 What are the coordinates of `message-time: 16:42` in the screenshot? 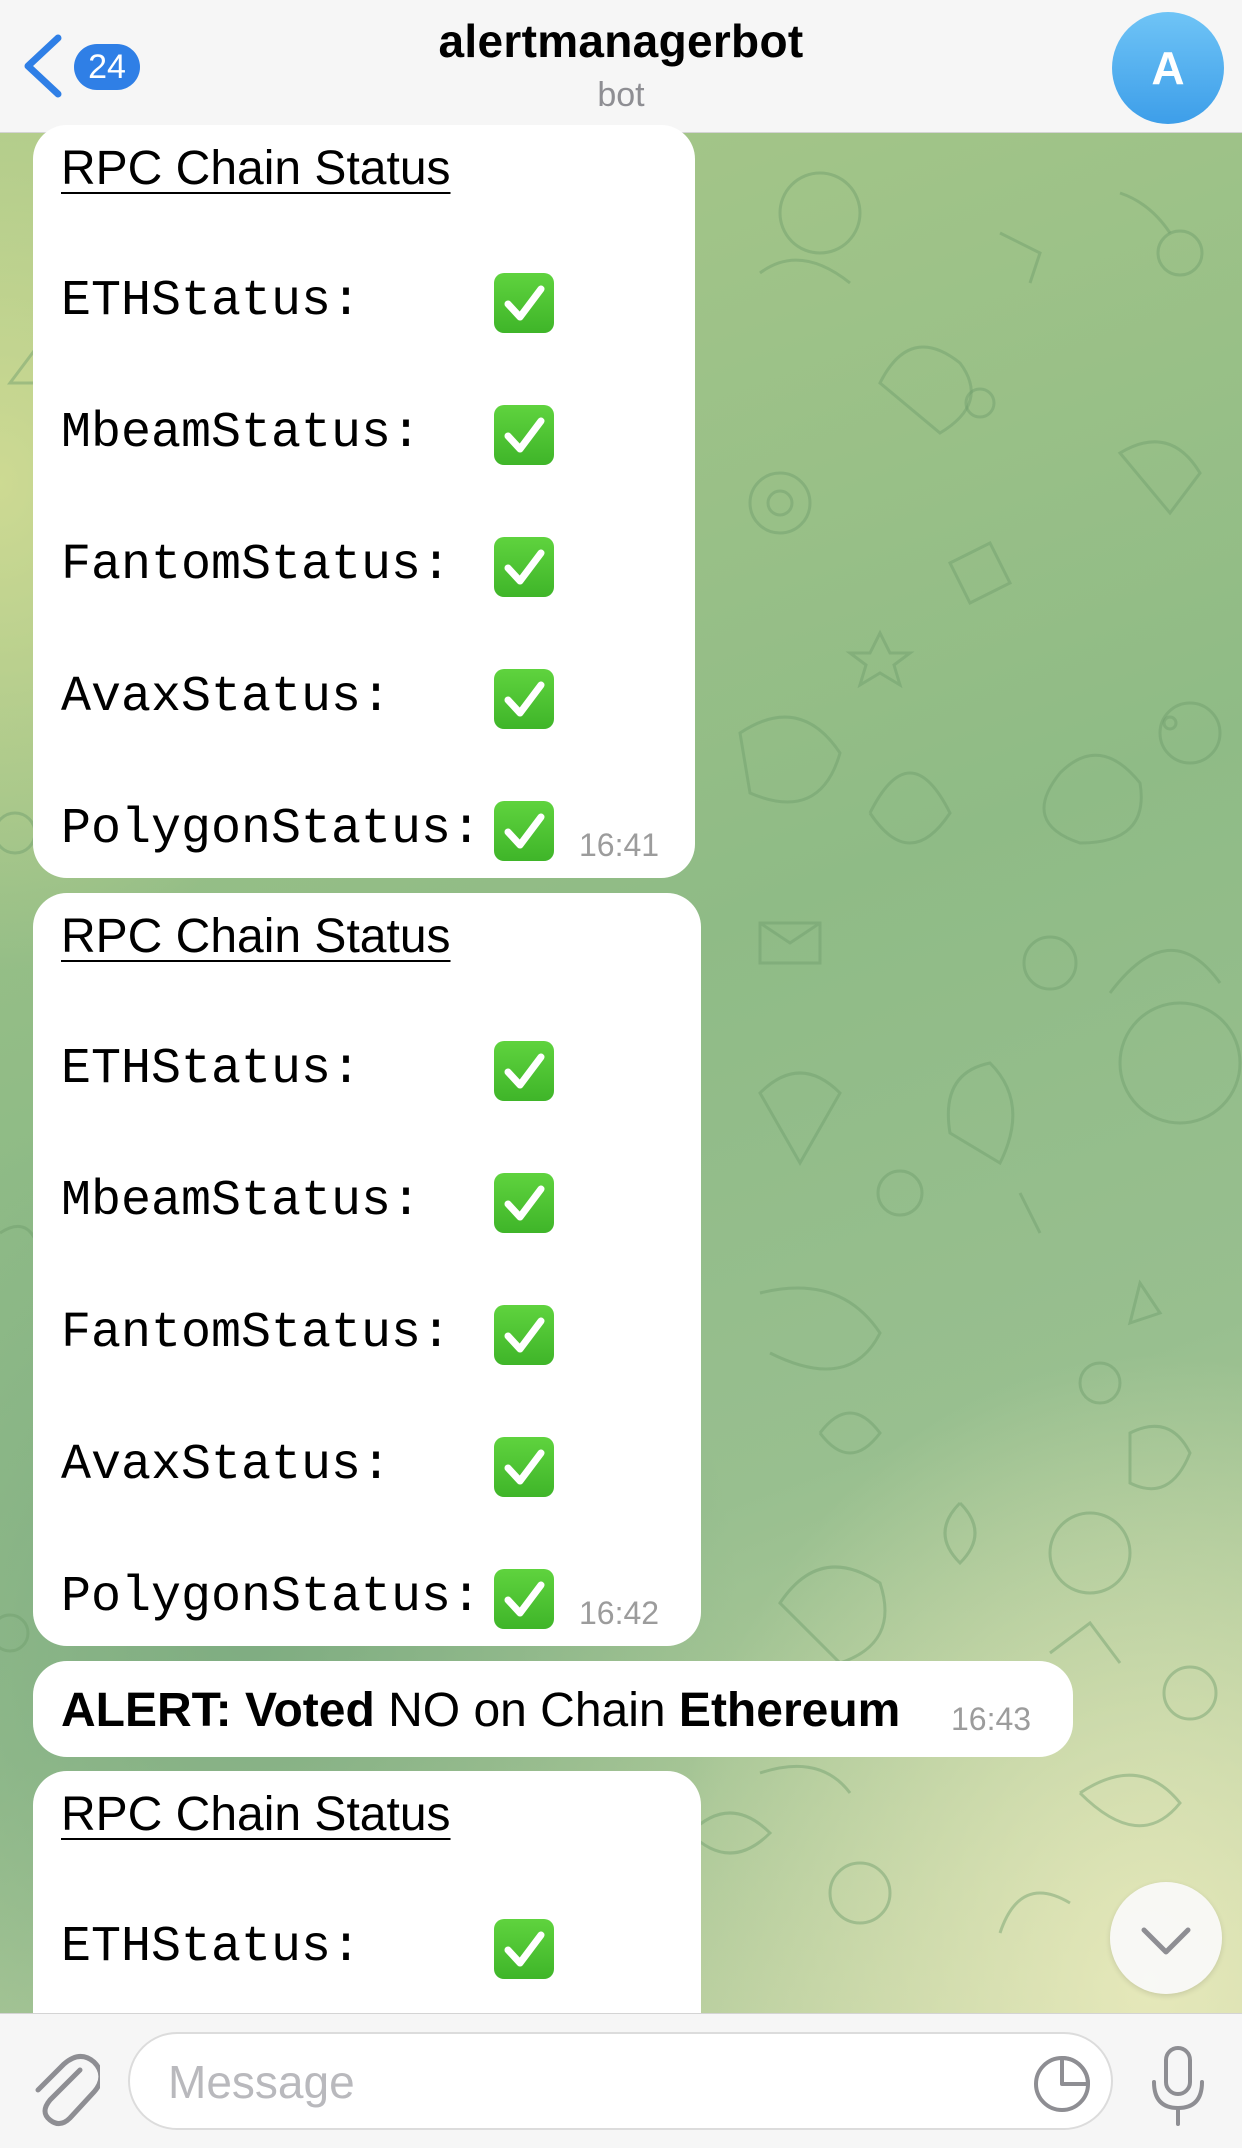 It's located at (619, 1613).